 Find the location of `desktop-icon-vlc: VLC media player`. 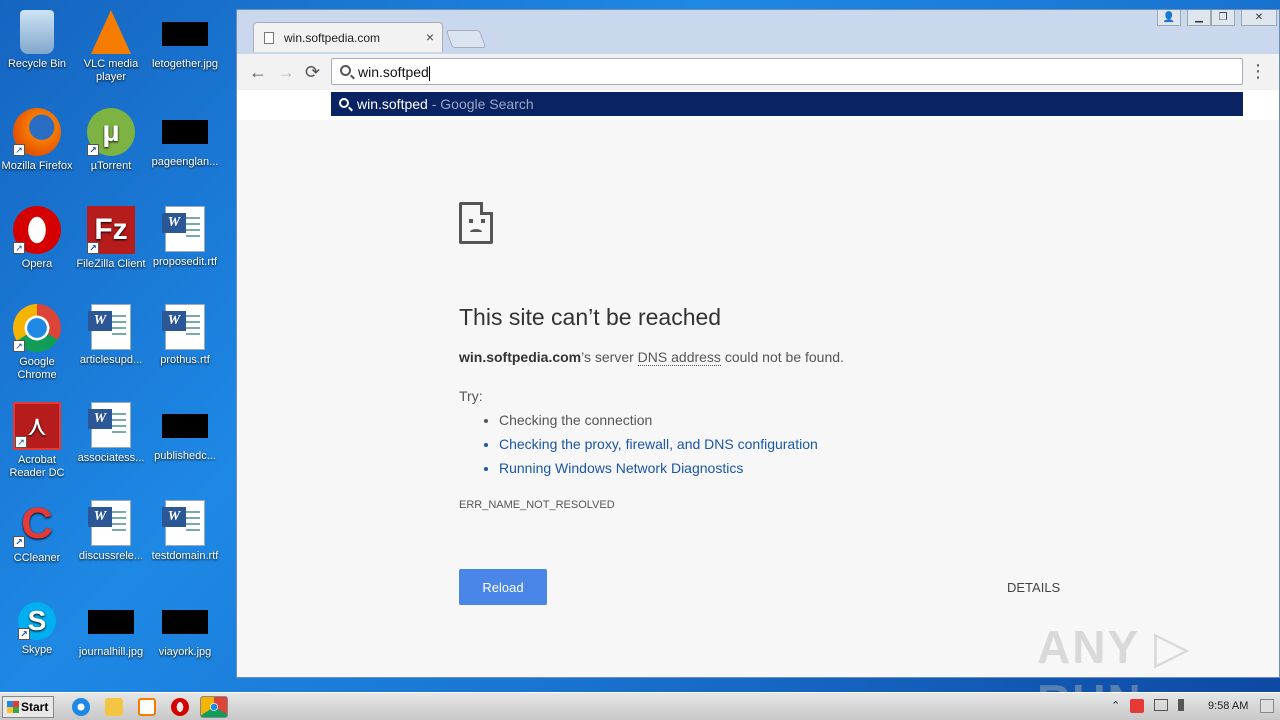

desktop-icon-vlc: VLC media player is located at coordinates (111, 45).